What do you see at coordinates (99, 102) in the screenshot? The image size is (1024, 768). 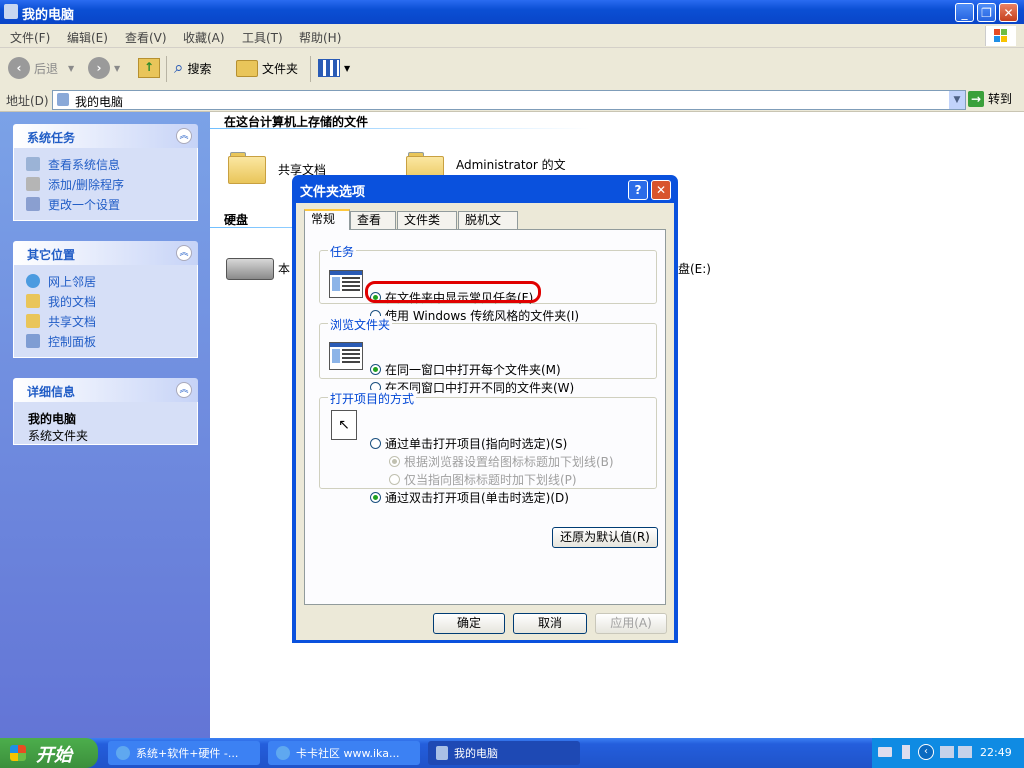 I see `address-value: 我的电脑` at bounding box center [99, 102].